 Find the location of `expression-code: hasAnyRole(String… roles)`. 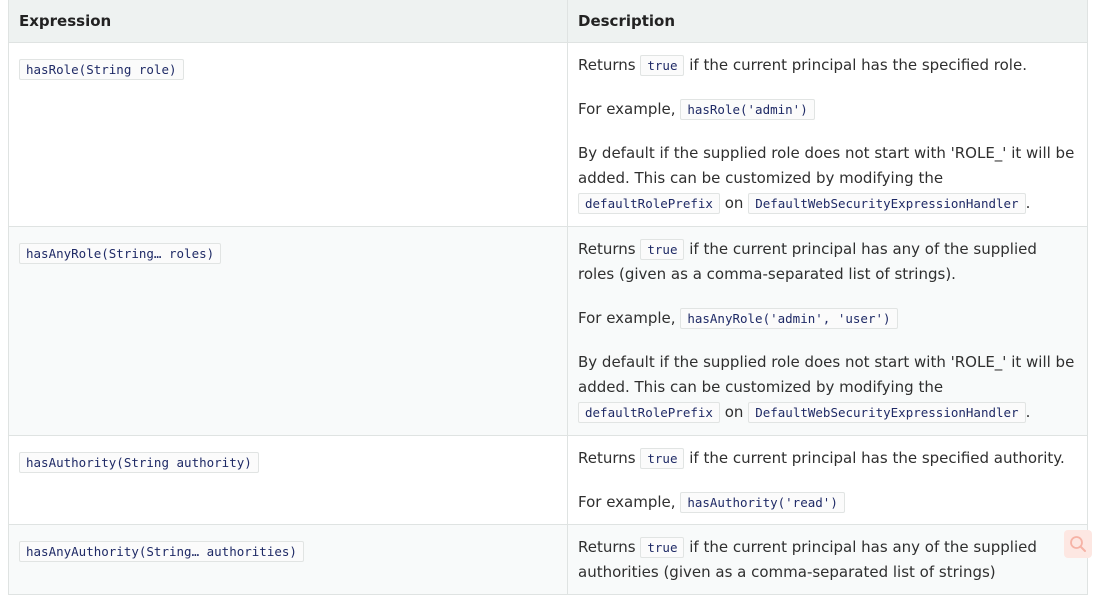

expression-code: hasAnyRole(String… roles) is located at coordinates (120, 253).